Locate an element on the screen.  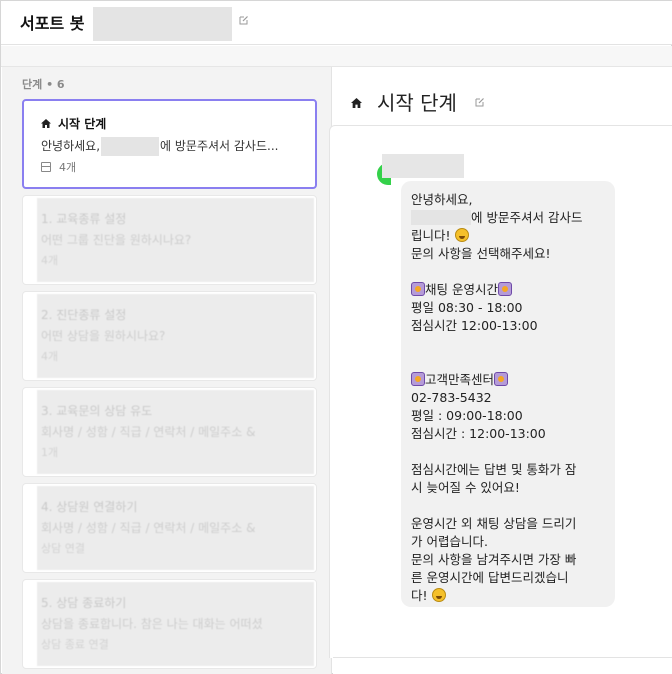
message-text: 문의 사항을 남겨주시면 가장 빠 is located at coordinates (494, 559).